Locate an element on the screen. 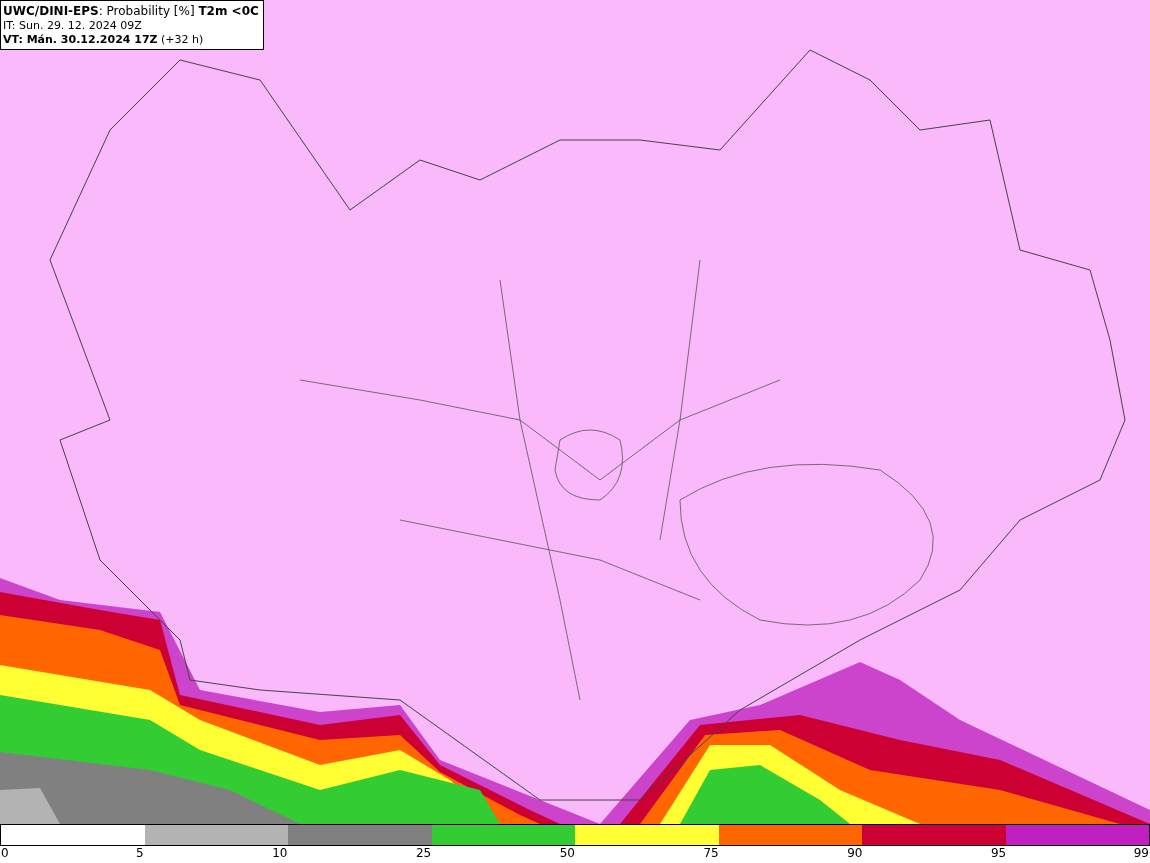 The height and width of the screenshot is (863, 1150). title-line: IT: Sun. 29. 12. 2024 09Z is located at coordinates (73, 26).